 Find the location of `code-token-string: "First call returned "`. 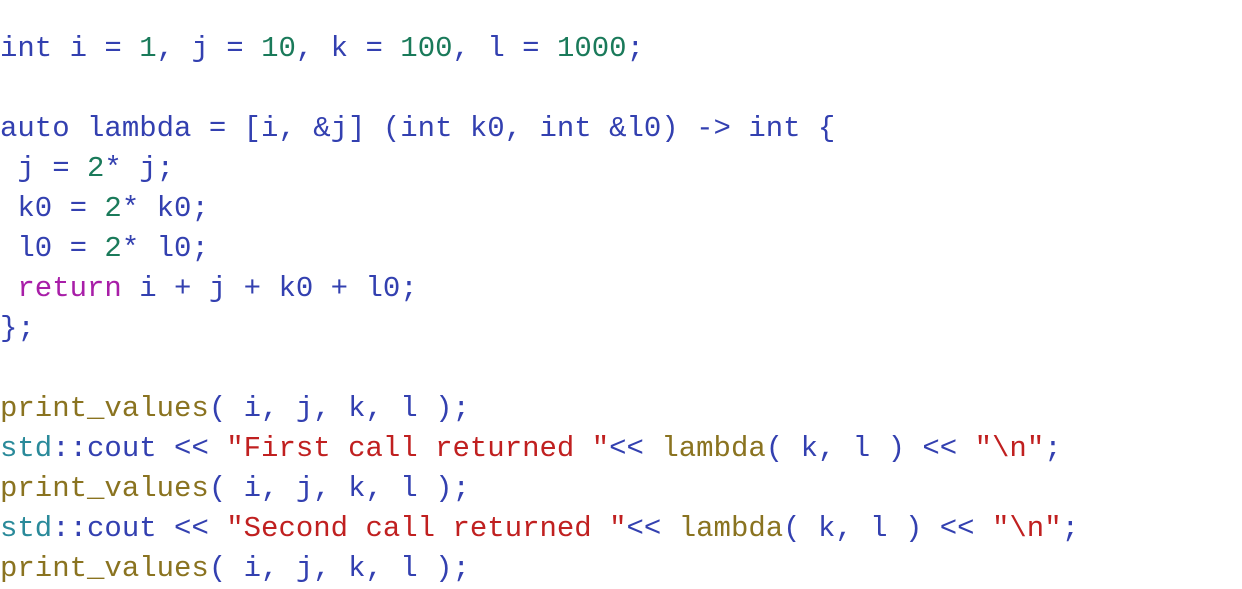

code-token-string: "First call returned " is located at coordinates (418, 448).